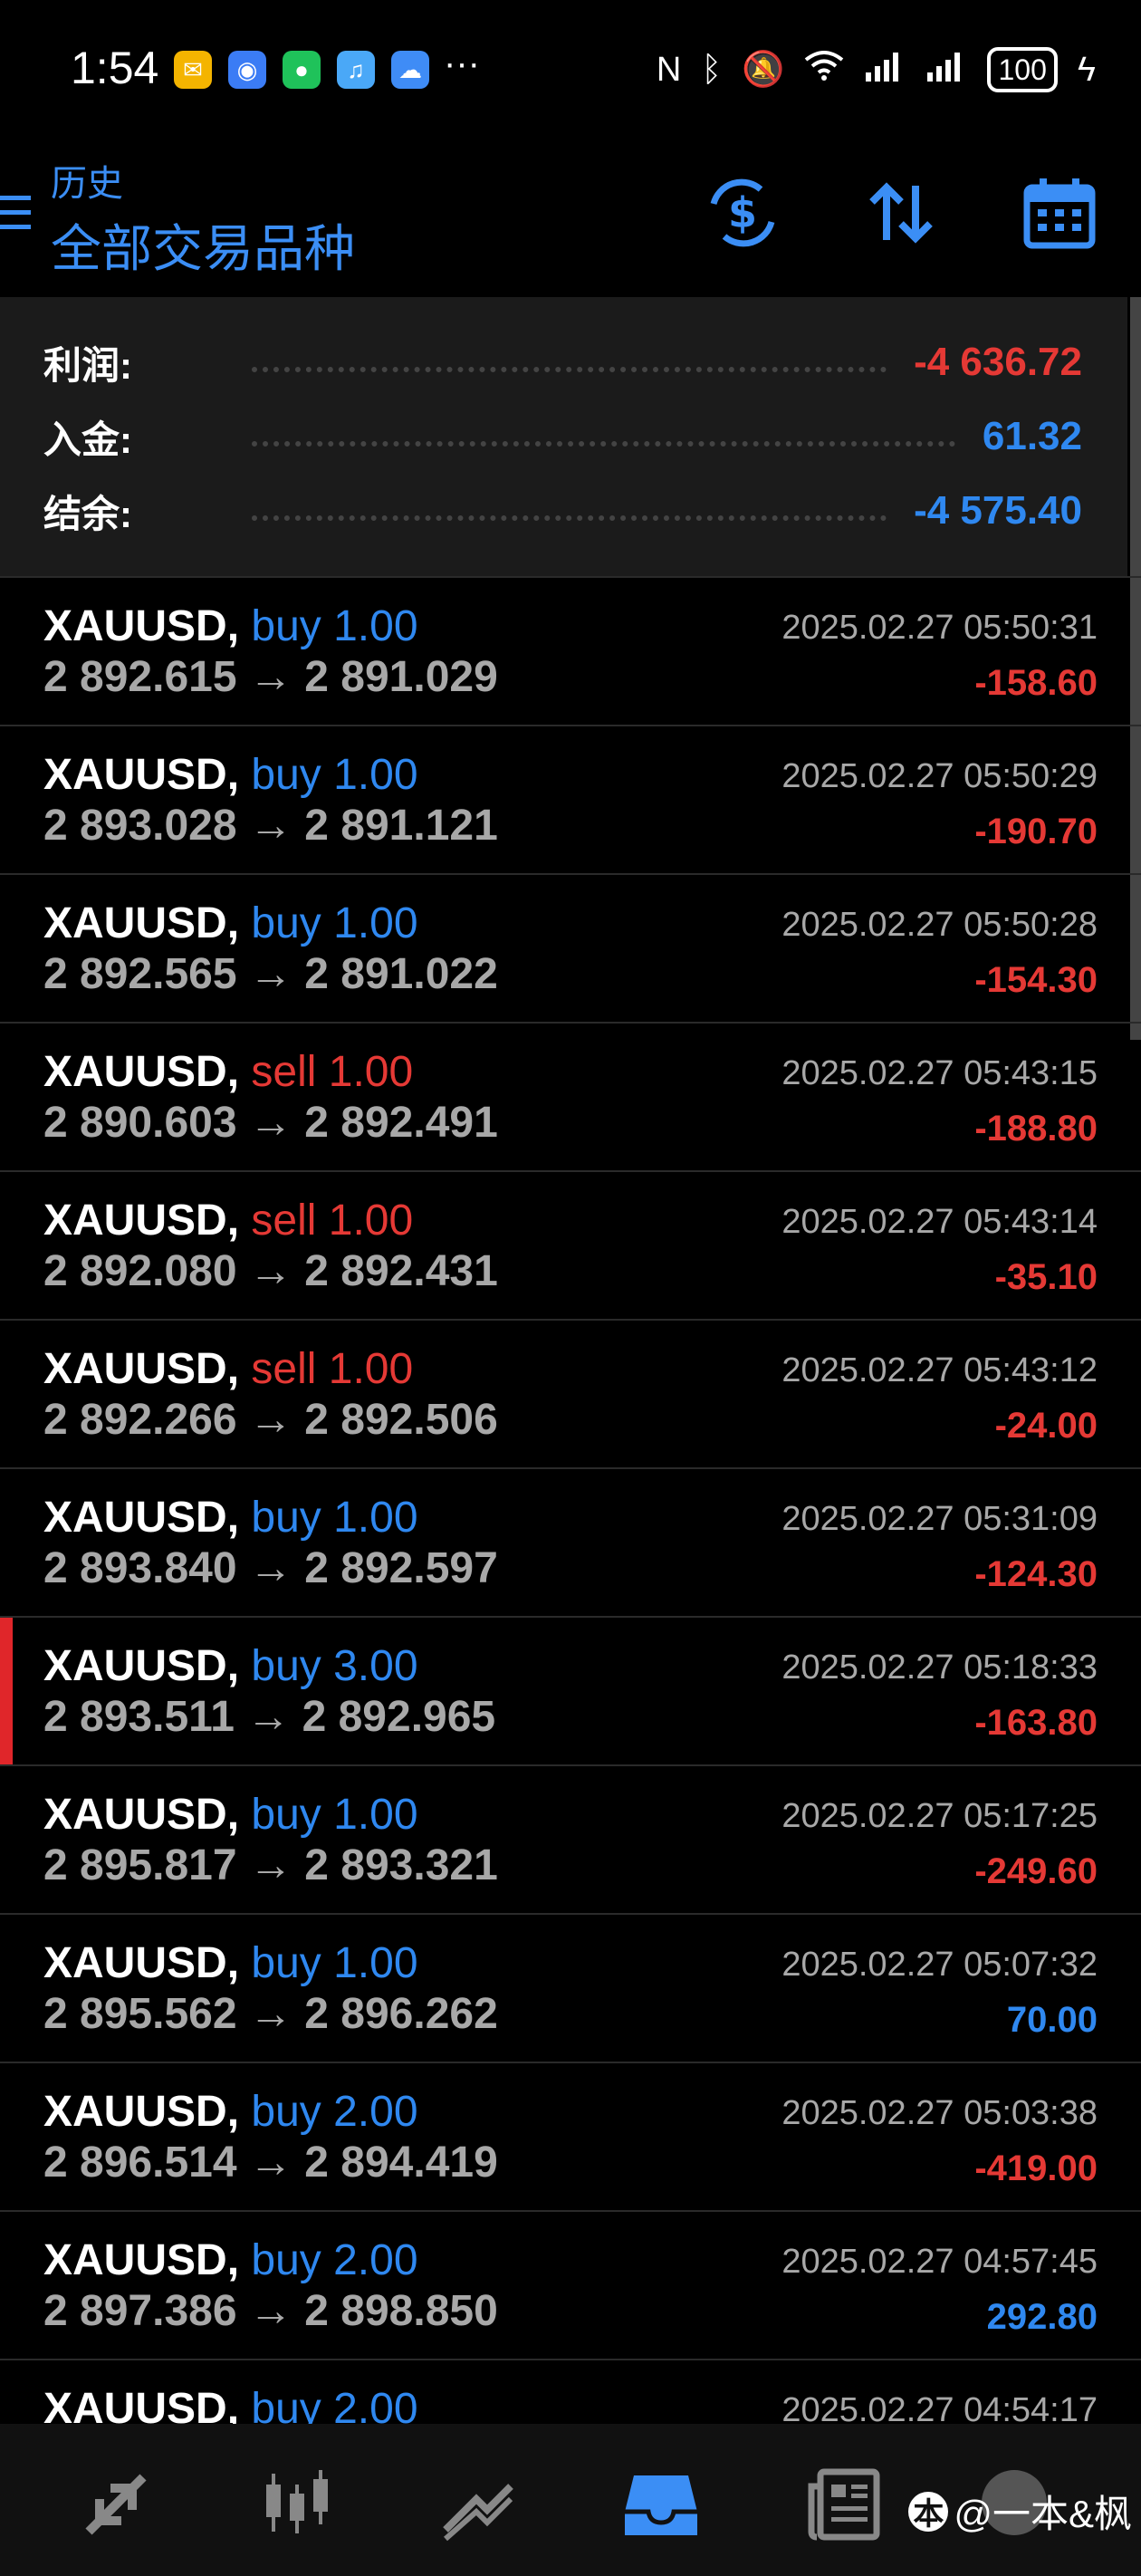 Image resolution: width=1141 pixels, height=2576 pixels. Describe the element at coordinates (140, 974) in the screenshot. I see `open-price: 2 892.565` at that location.